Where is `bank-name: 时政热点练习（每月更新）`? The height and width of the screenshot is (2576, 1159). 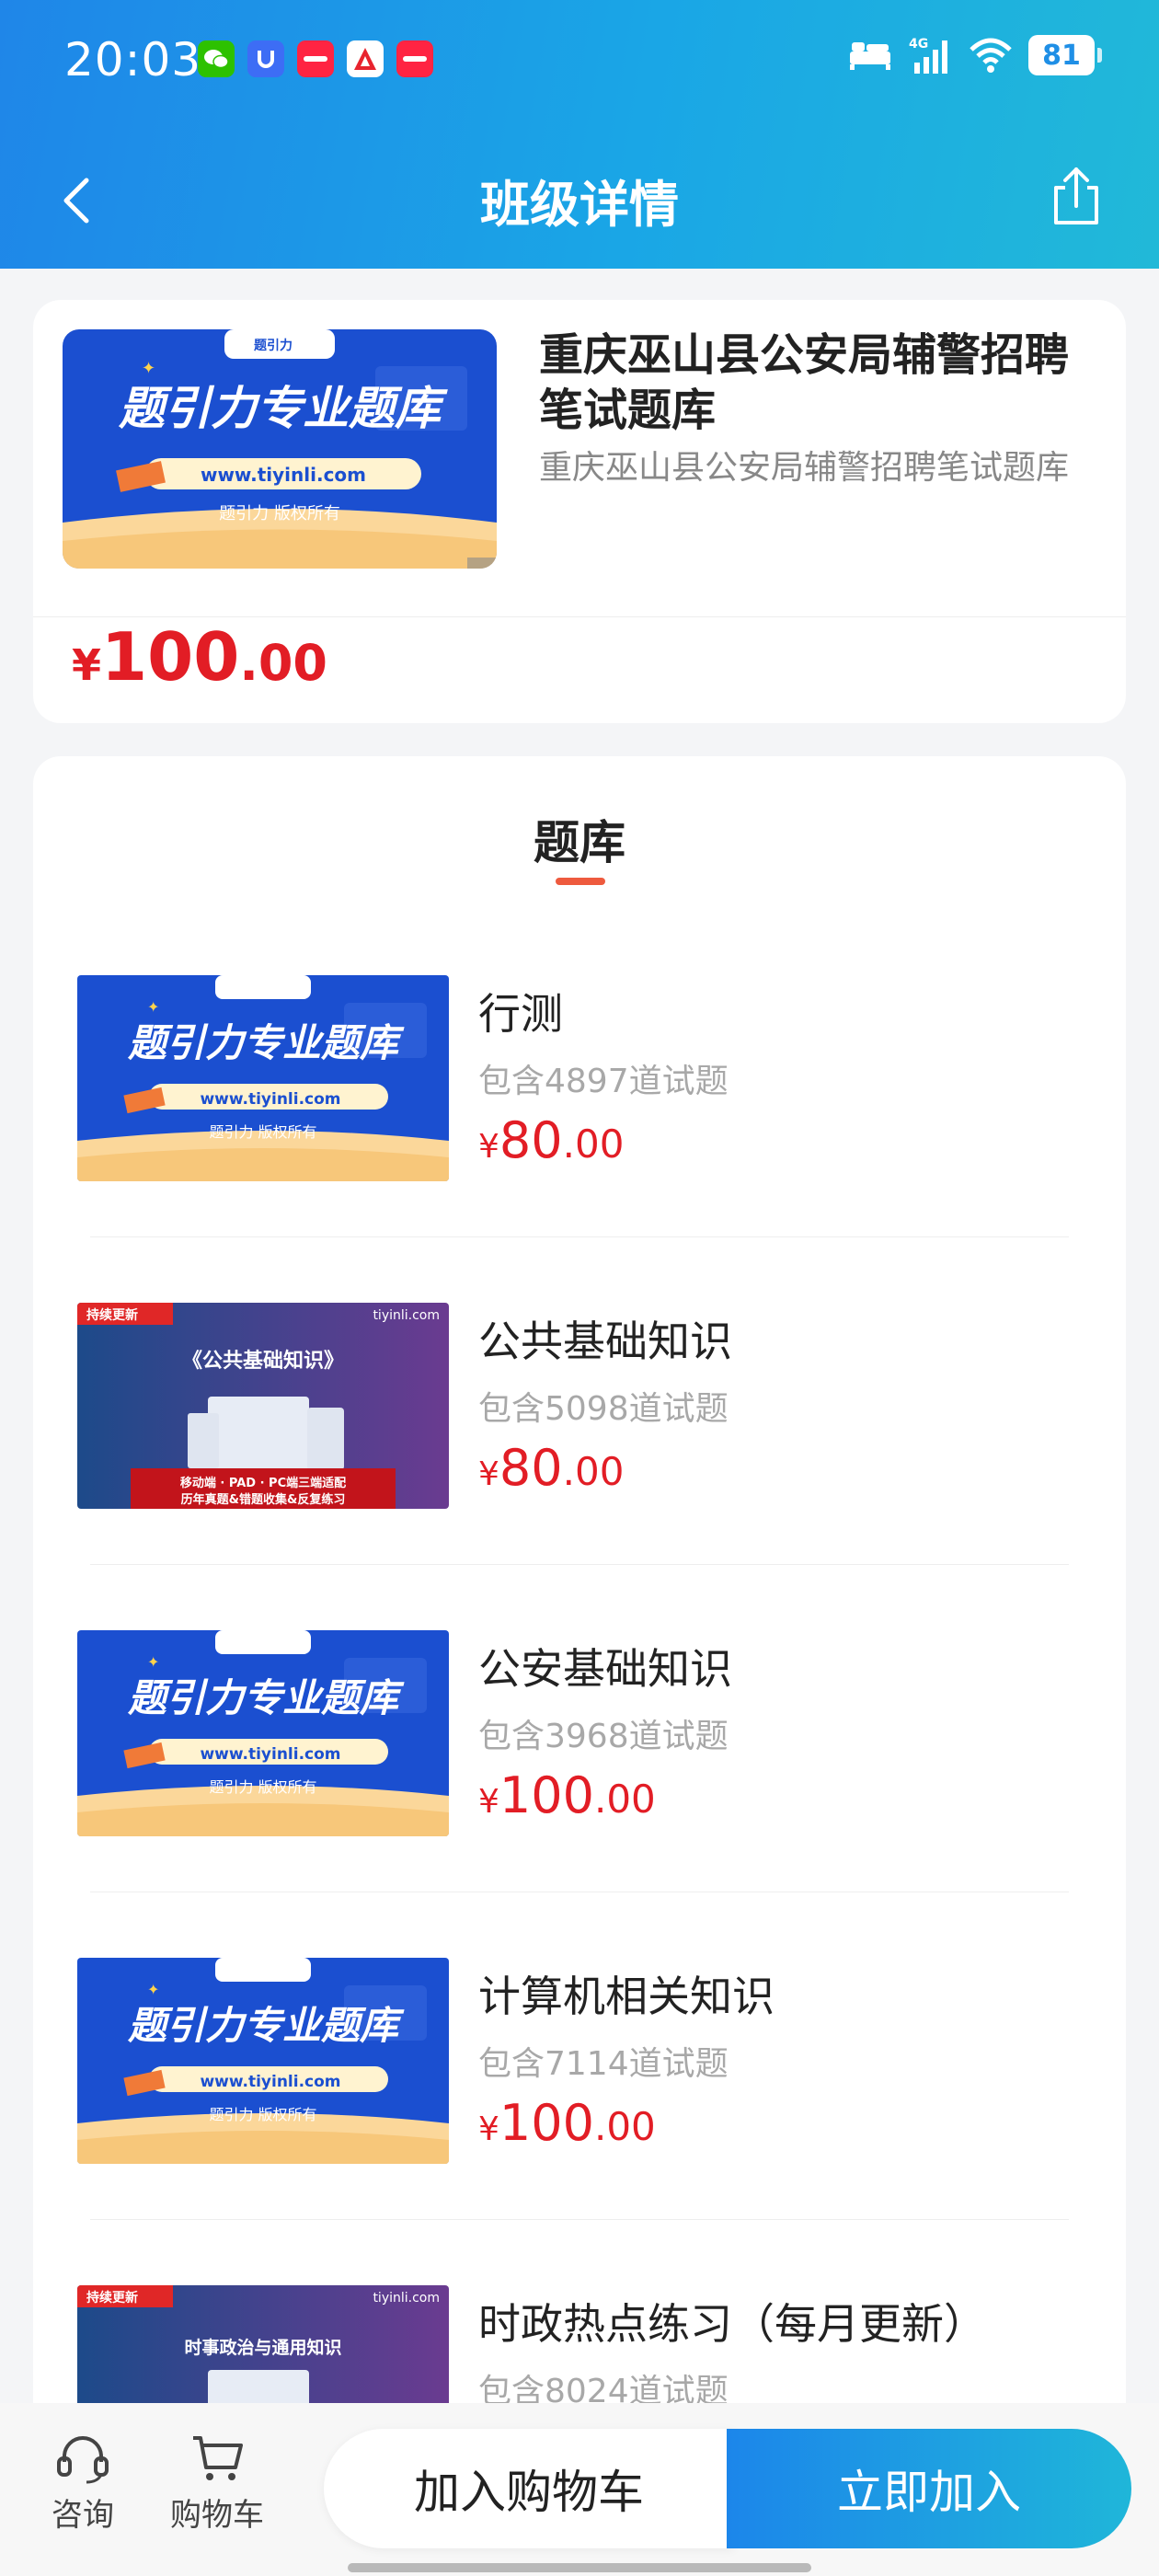
bank-name: 时政热点练习（每月更新） is located at coordinates (732, 2324).